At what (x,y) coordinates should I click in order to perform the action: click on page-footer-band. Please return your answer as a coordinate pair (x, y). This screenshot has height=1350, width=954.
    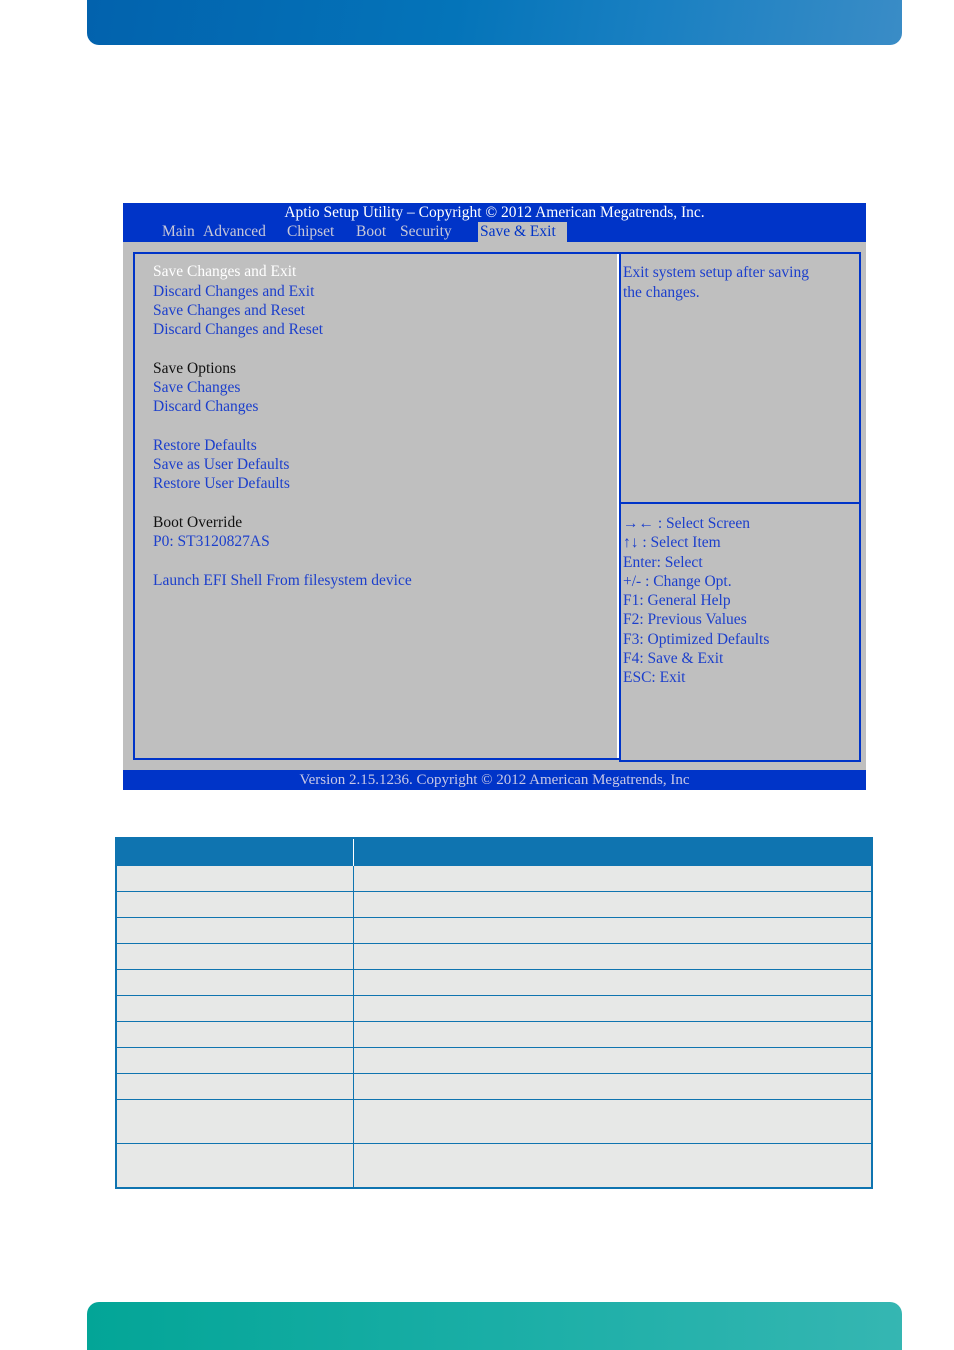
    Looking at the image, I should click on (494, 1326).